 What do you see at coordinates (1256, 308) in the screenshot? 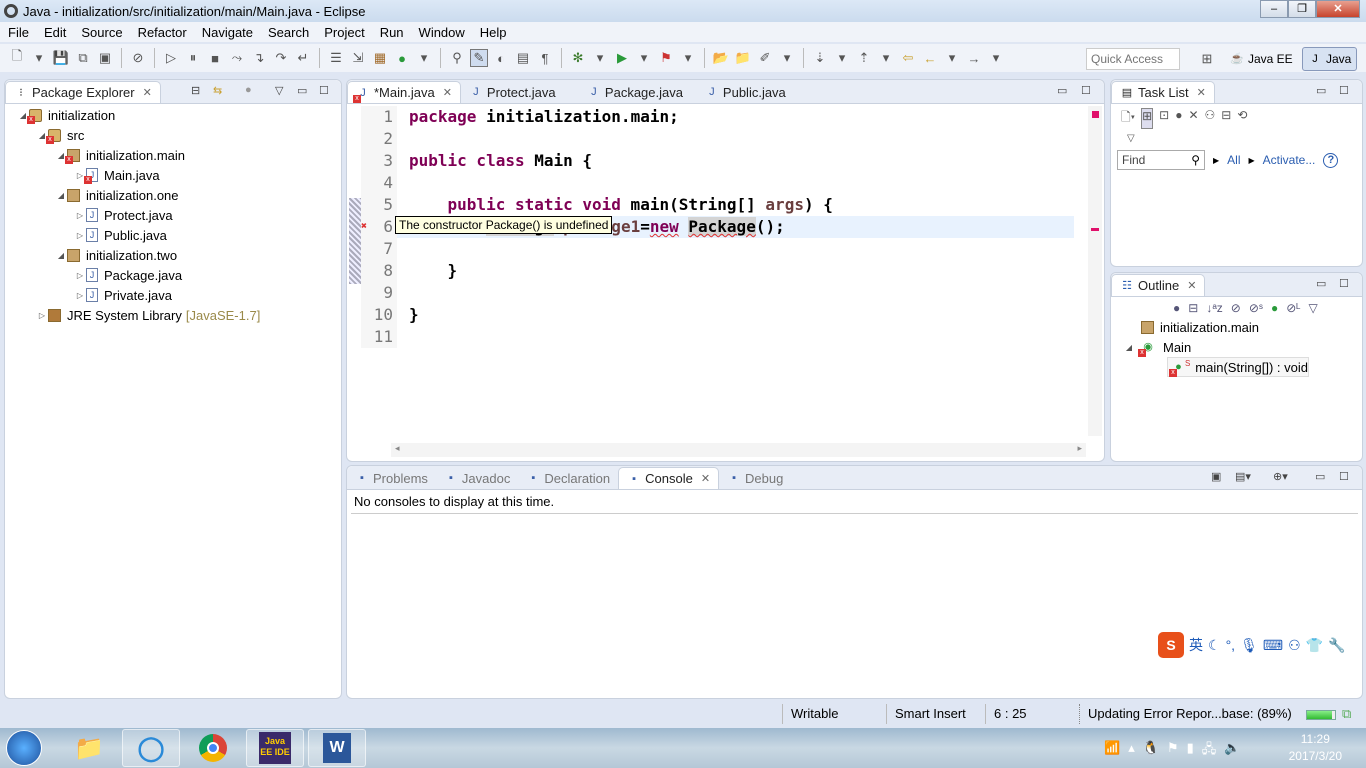
I see `hide-static-icon: ⊘ˢ` at bounding box center [1256, 308].